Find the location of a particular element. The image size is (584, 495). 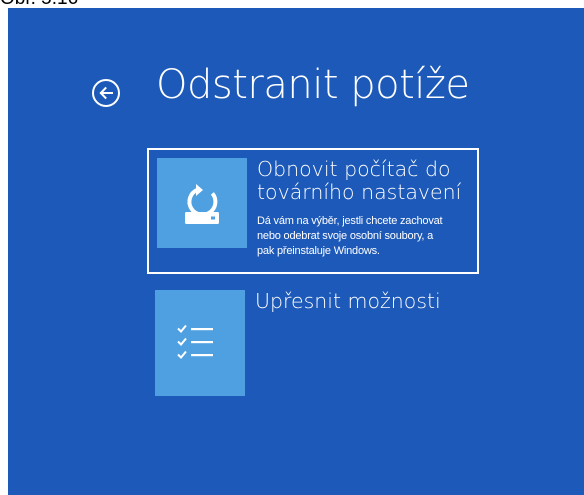

reset-pc-title: Obnovit počítač do továrního nastavení is located at coordinates (366, 181).